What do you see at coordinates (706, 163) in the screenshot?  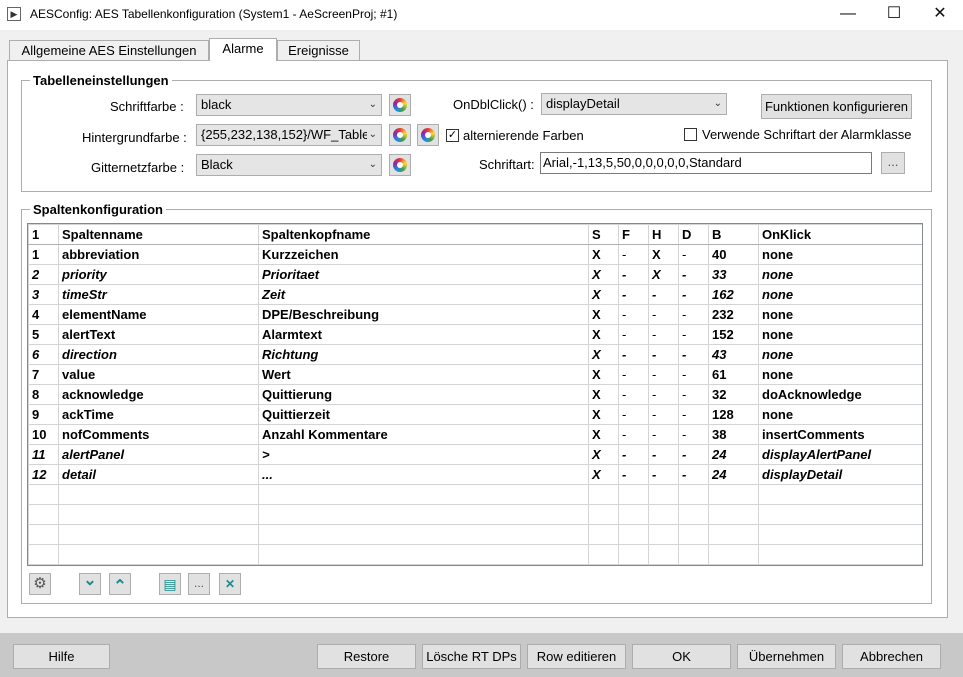 I see `schriftart-input: Arial,-1,13,5,50,0,0,0,0,0,Standard` at bounding box center [706, 163].